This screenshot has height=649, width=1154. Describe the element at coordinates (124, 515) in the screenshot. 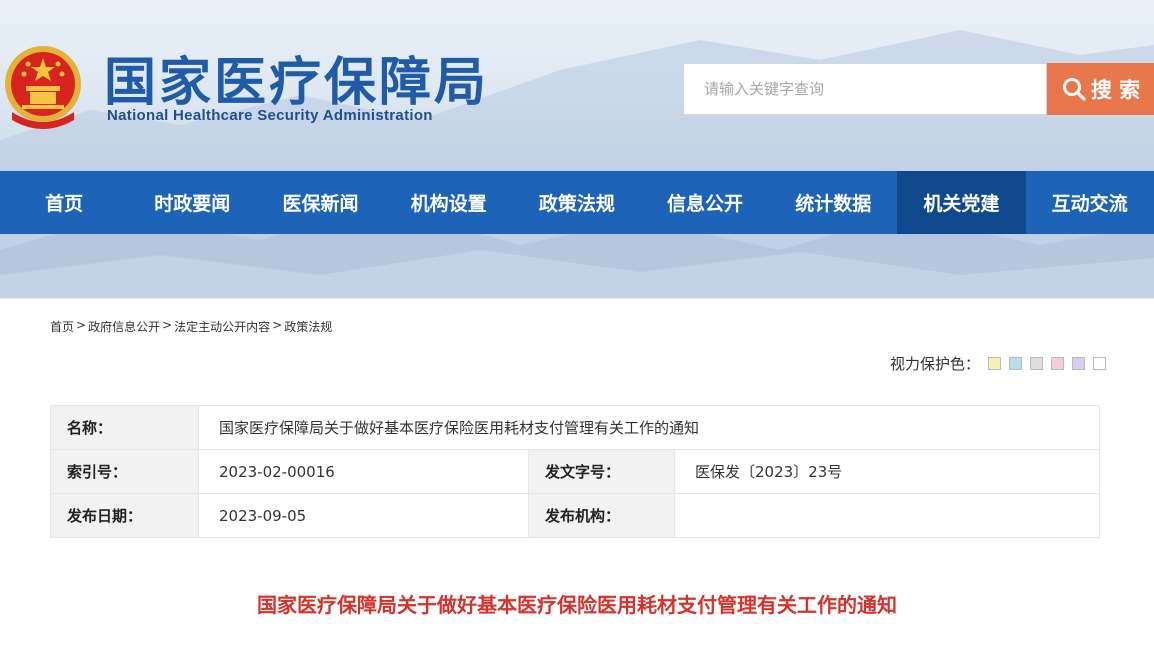

I see `date-label: 发布日期：` at that location.